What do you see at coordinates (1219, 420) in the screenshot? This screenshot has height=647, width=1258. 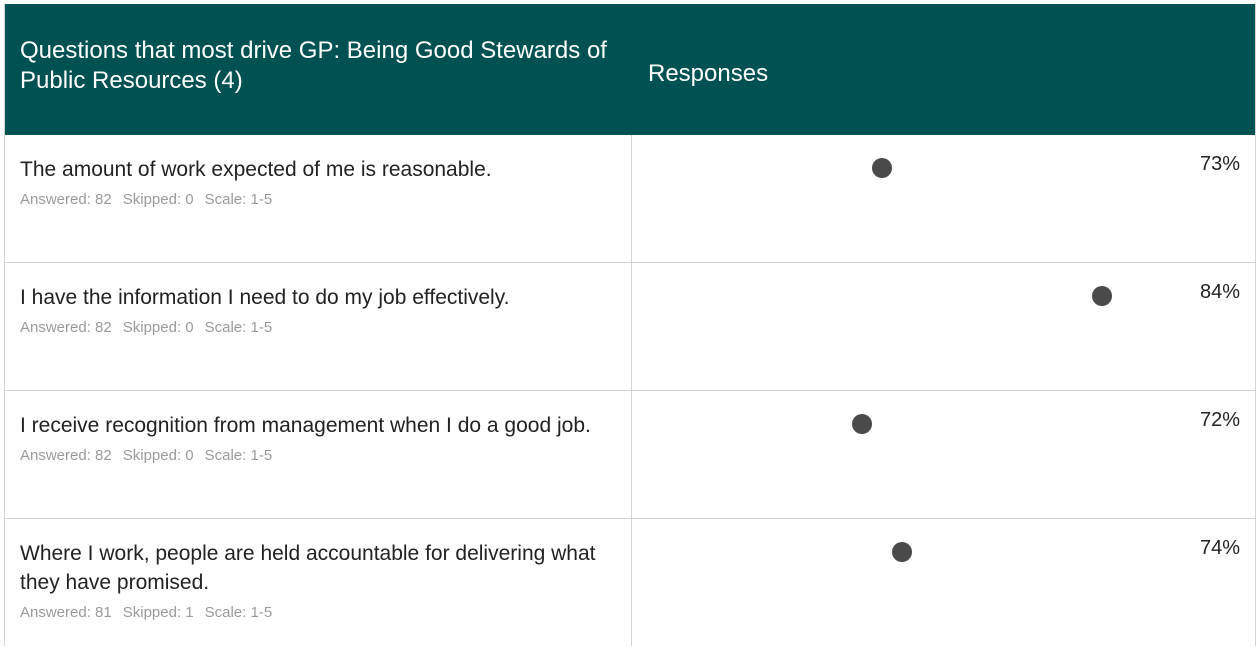 I see `response-percent: 72%` at bounding box center [1219, 420].